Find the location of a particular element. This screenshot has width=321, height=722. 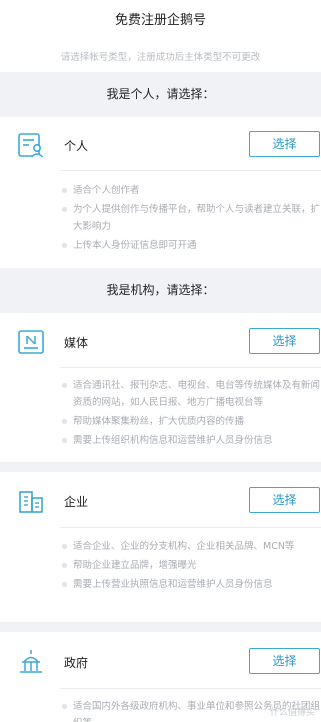

select-enterprise-button: 选择 is located at coordinates (284, 500).